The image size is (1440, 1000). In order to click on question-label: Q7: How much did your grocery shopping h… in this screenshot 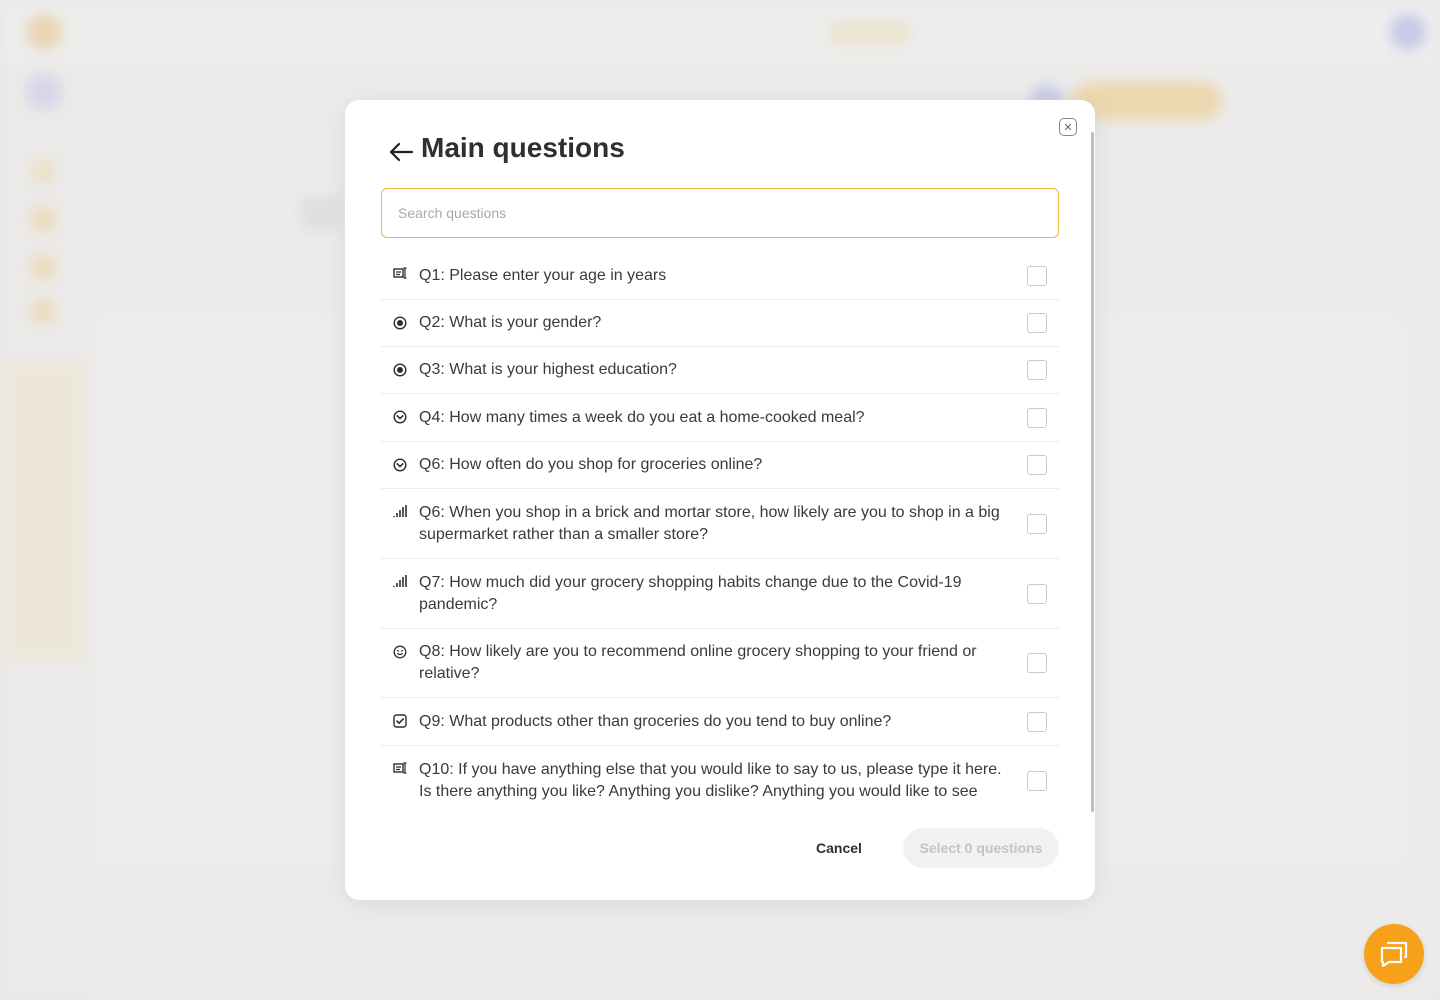, I will do `click(690, 593)`.